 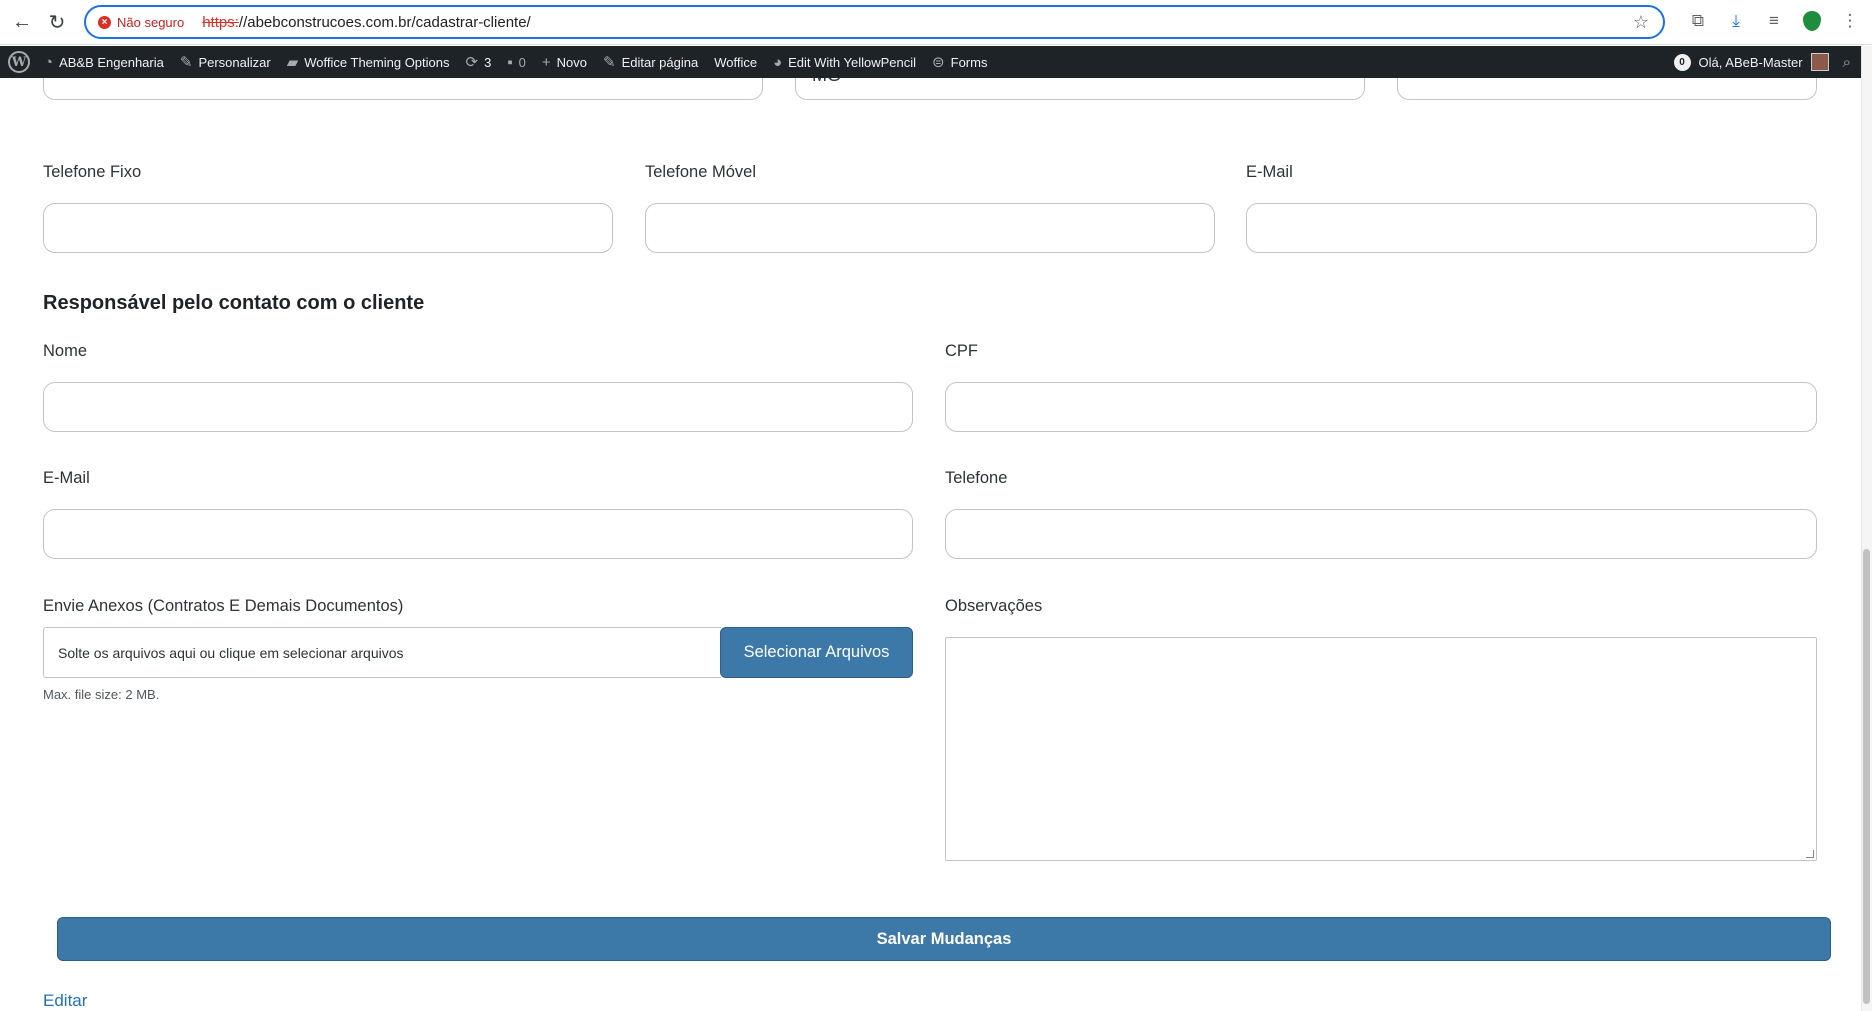 What do you see at coordinates (1866, 776) in the screenshot?
I see `scrollbar-thumb` at bounding box center [1866, 776].